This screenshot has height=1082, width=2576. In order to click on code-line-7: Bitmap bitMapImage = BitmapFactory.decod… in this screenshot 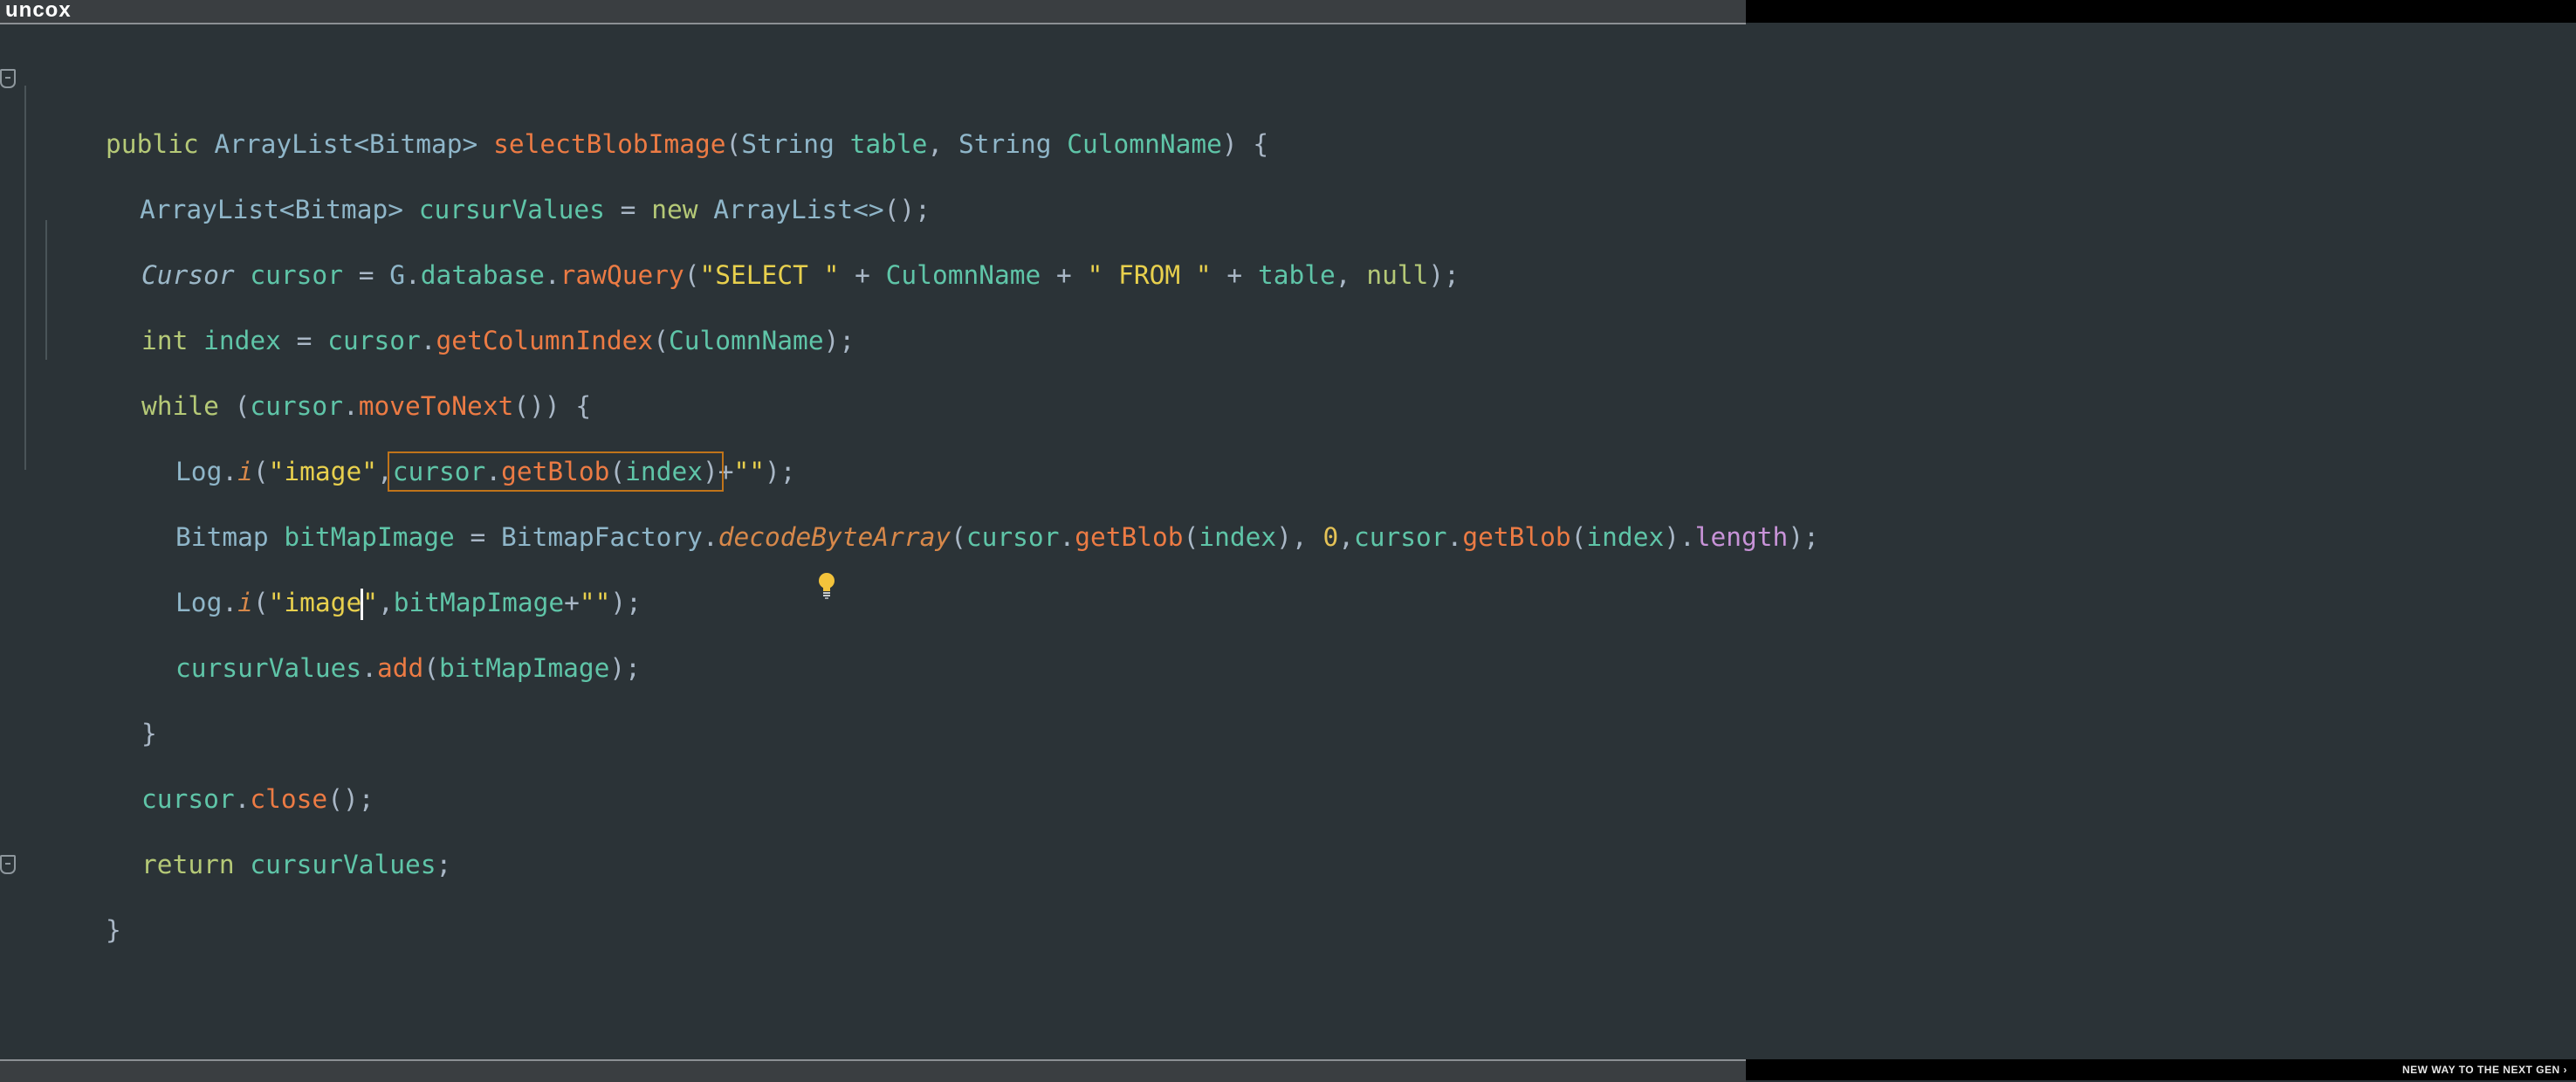, I will do `click(966, 495)`.